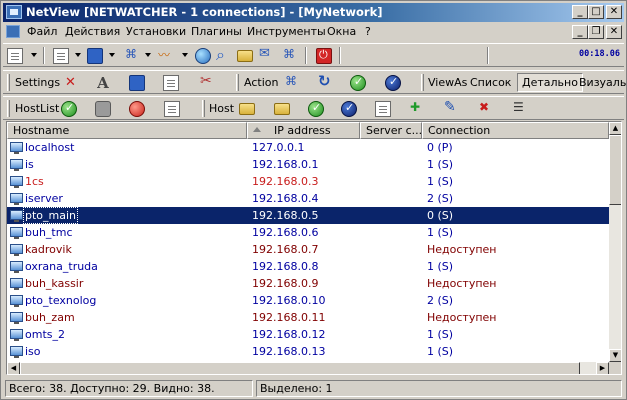 The width and height of the screenshot is (627, 400). What do you see at coordinates (615, 128) in the screenshot?
I see `scroll-up-arrow-icon: ▲` at bounding box center [615, 128].